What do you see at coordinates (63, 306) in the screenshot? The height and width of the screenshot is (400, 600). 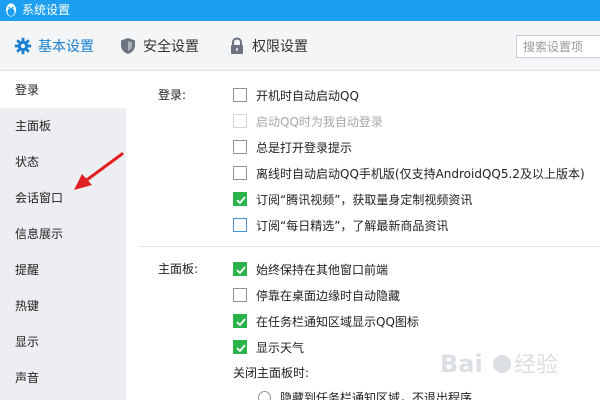 I see `sidebar-item-hotkeys: 热键` at bounding box center [63, 306].